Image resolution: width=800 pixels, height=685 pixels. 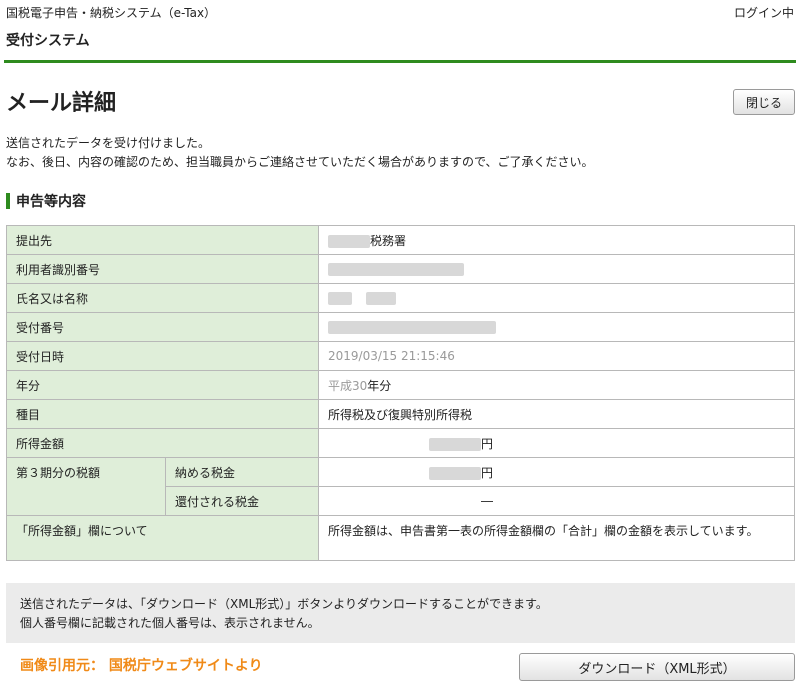 I want to click on name-value, so click(x=556, y=298).